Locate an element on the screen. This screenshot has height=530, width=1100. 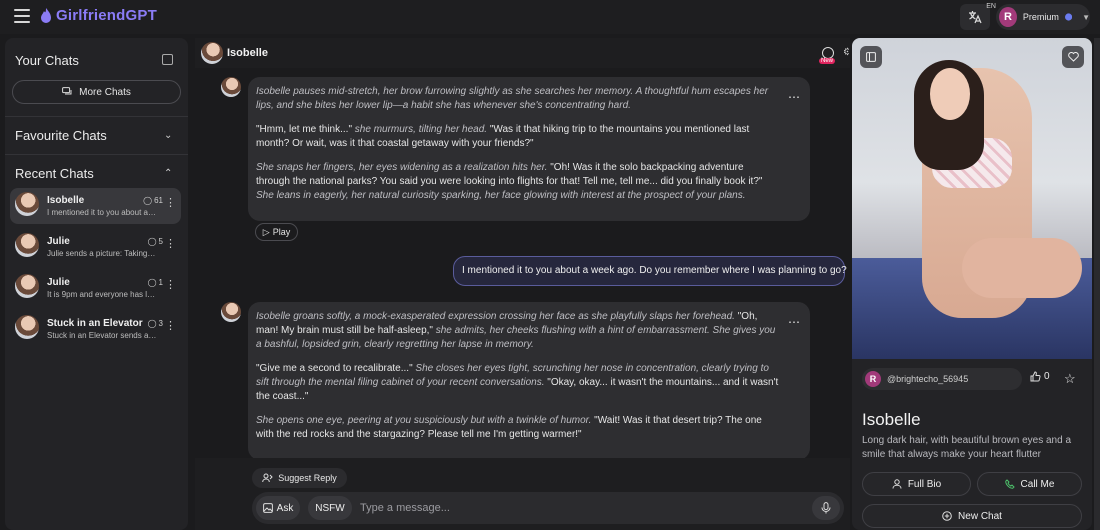
chat-name: Stuck in an Elevator is located at coordinates (95, 323).